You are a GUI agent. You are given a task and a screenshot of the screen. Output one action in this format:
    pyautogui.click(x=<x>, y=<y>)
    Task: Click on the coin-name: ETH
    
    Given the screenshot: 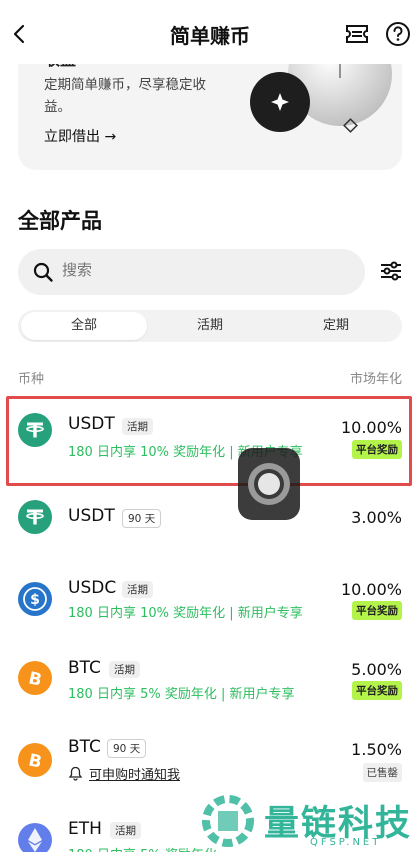 What is the action you would take?
    pyautogui.click(x=85, y=829)
    